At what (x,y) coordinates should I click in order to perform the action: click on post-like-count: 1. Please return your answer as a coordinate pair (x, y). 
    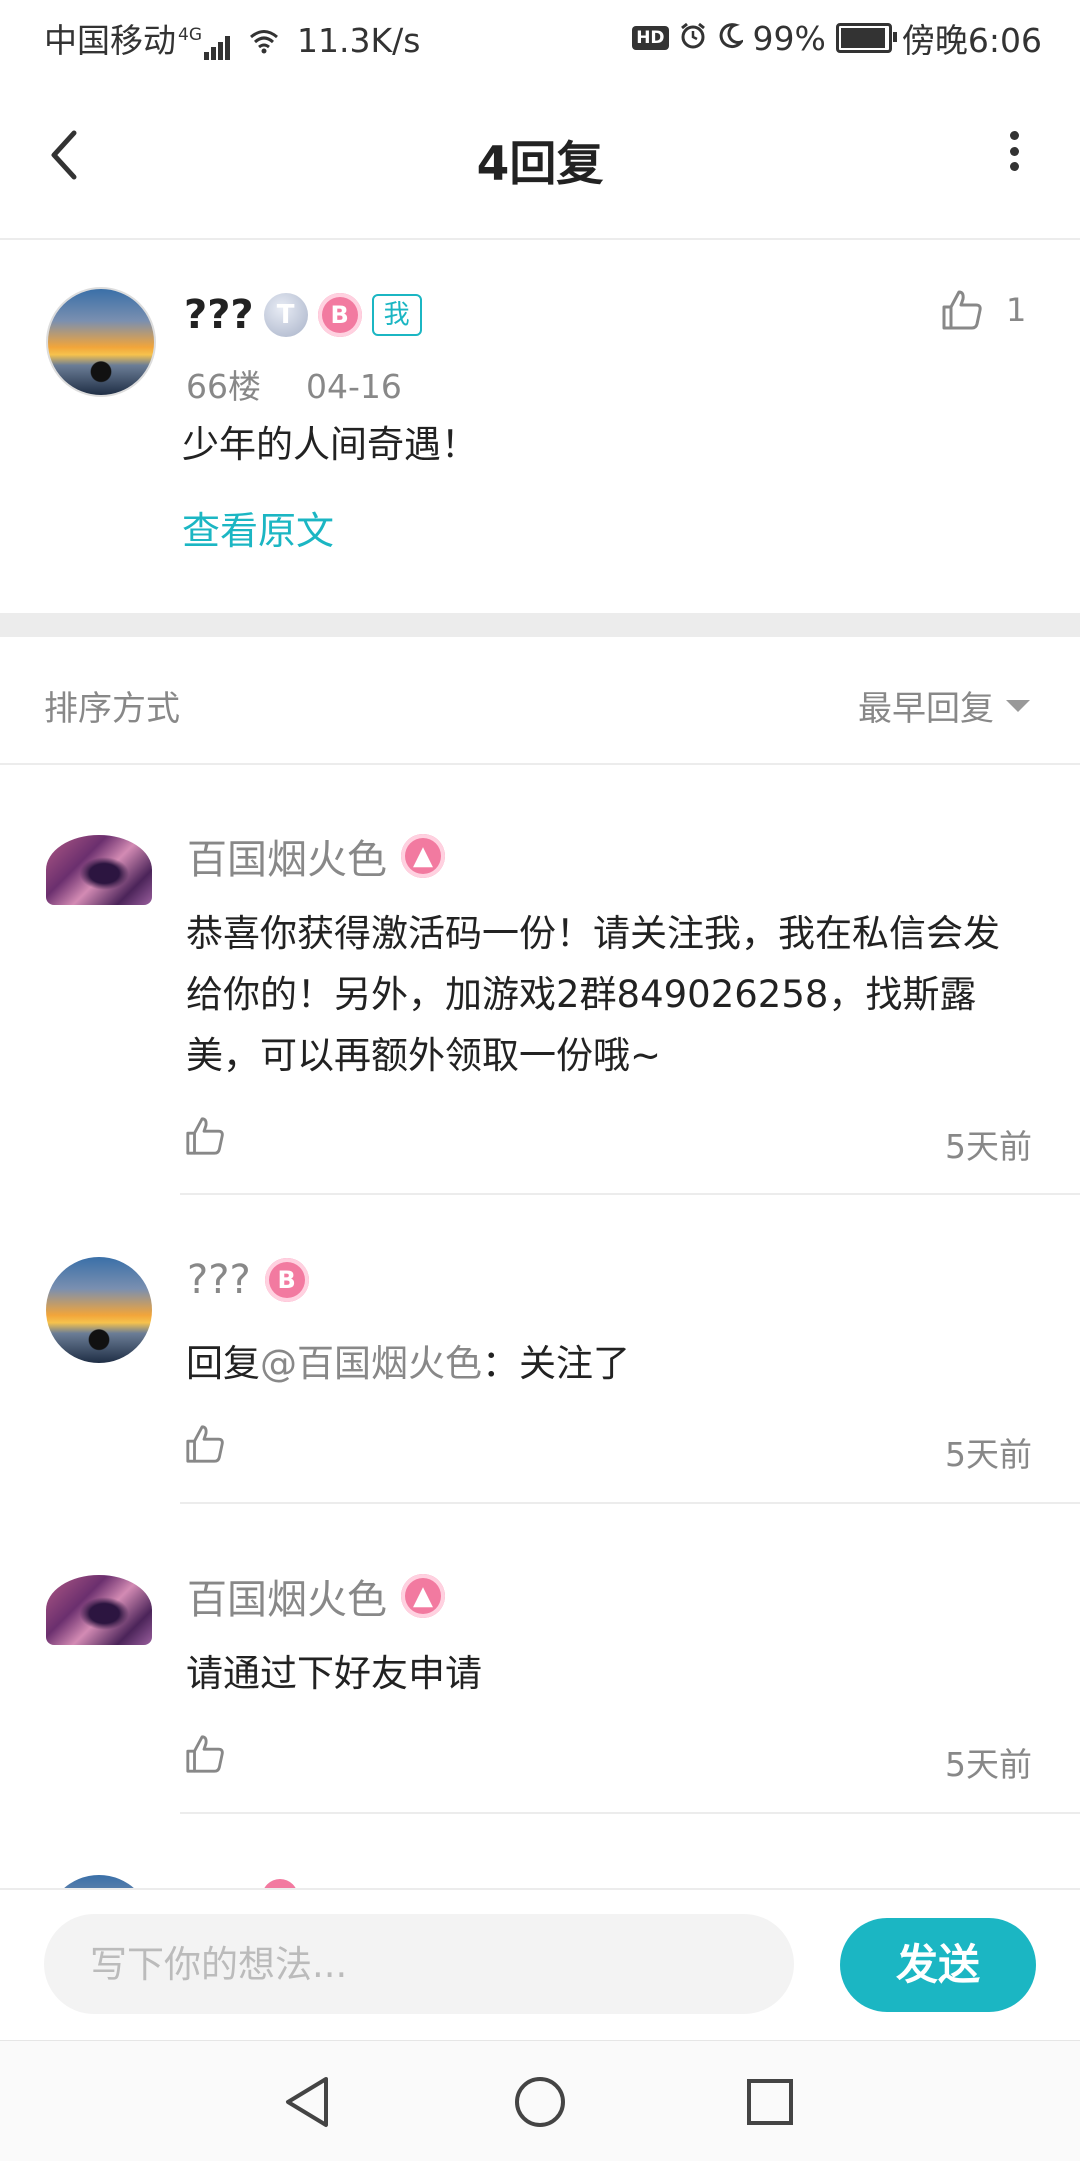
    Looking at the image, I should click on (1016, 310).